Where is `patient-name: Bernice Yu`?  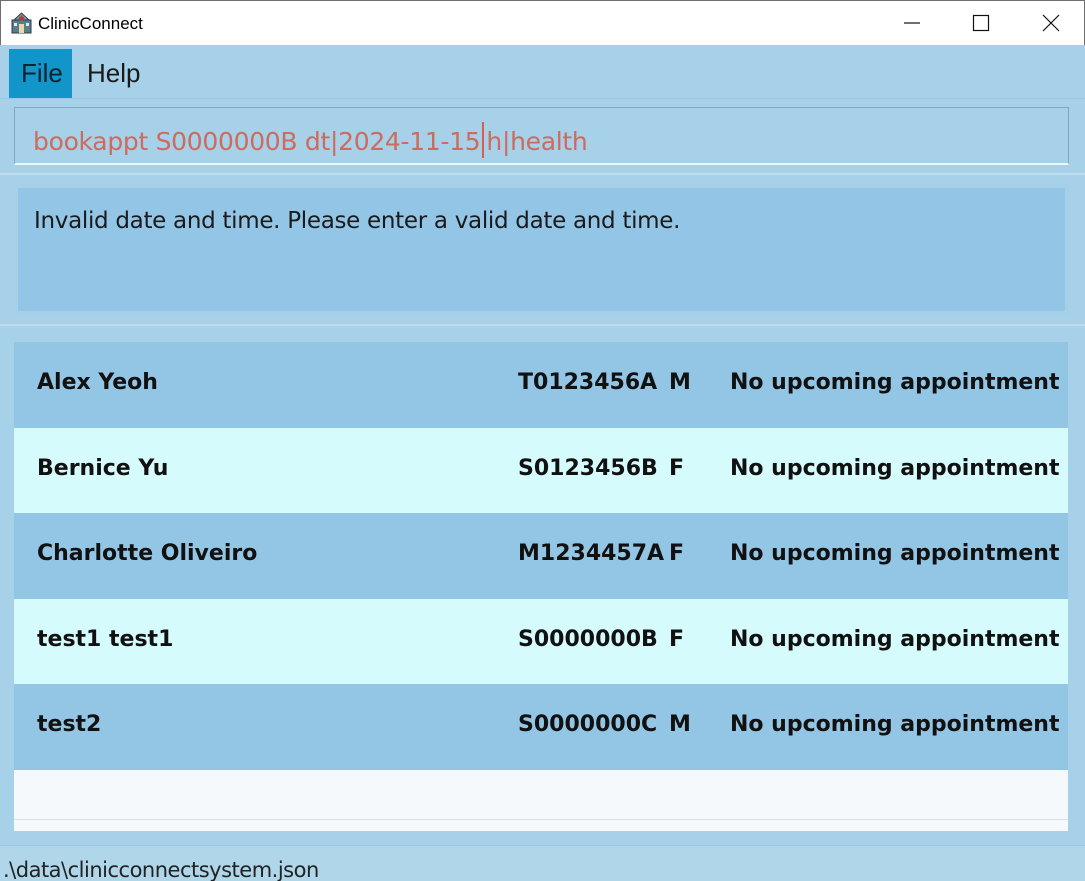
patient-name: Bernice Yu is located at coordinates (103, 468).